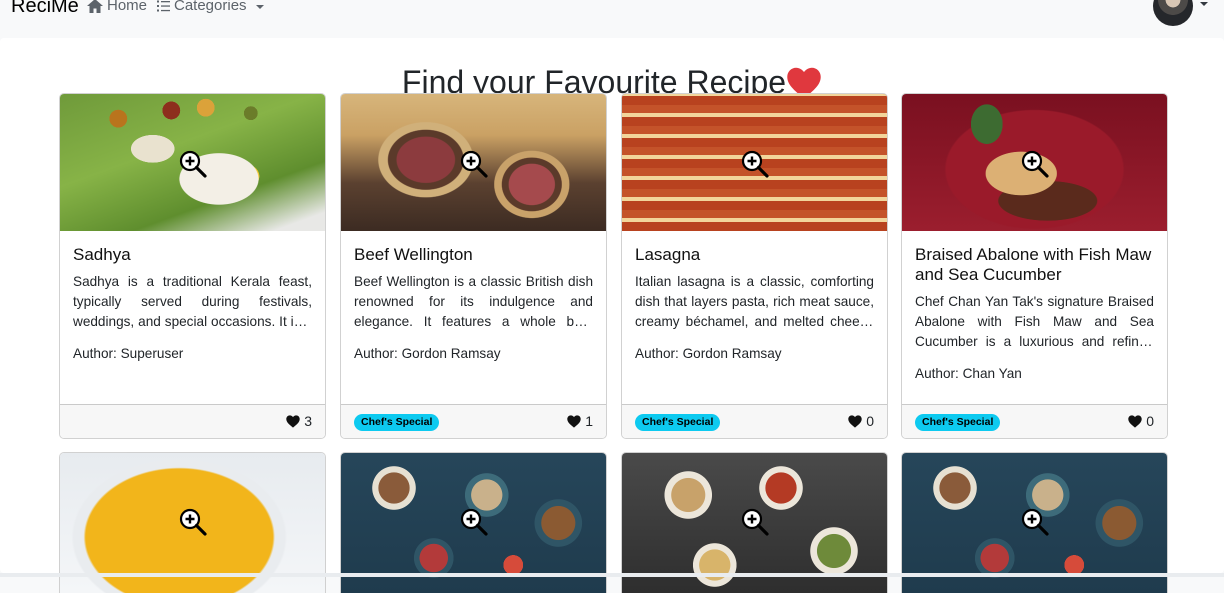 This screenshot has width=1224, height=593. I want to click on brand-logo: ReciMe, so click(45, 9).